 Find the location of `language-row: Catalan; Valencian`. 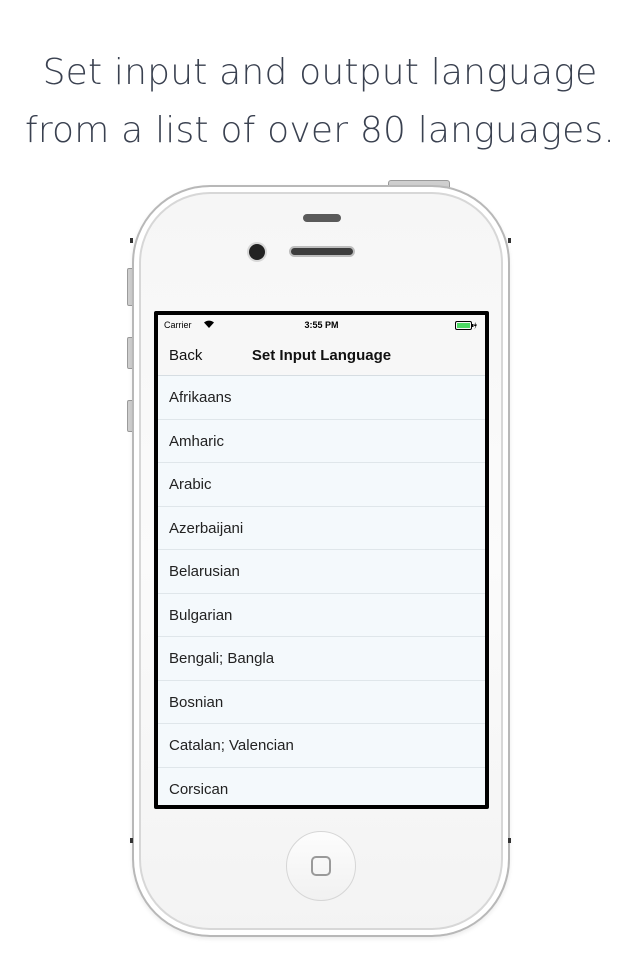

language-row: Catalan; Valencian is located at coordinates (321, 746).